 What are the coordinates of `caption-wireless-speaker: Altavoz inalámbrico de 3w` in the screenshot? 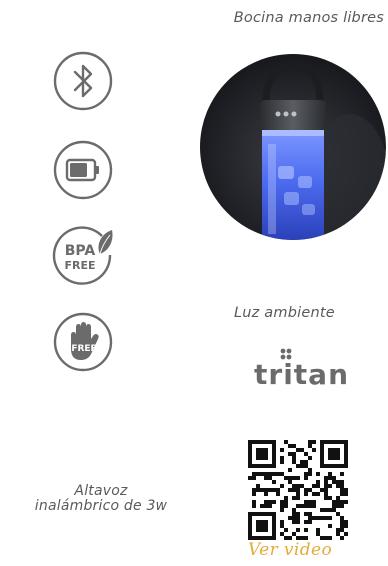 It's located at (101, 499).